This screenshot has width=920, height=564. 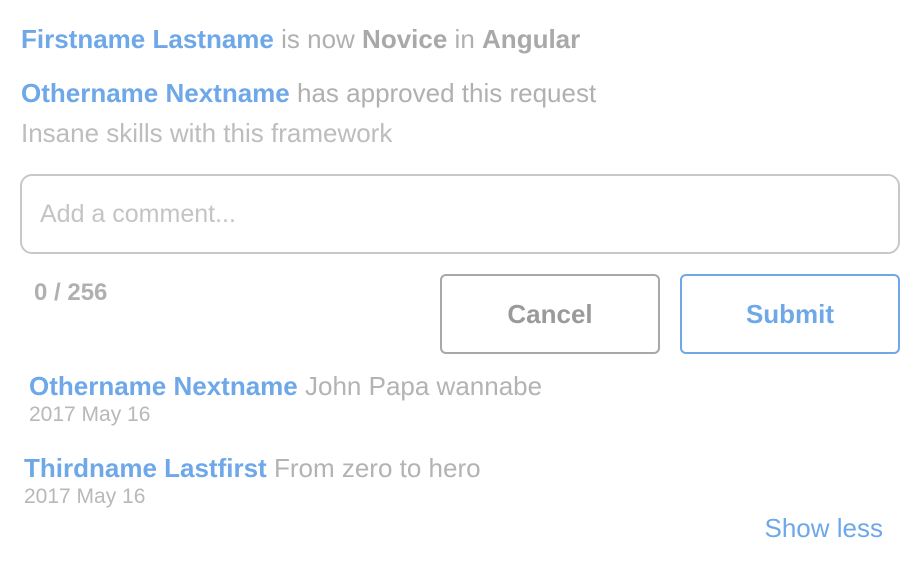 I want to click on comment-line: Othername Nextname John Papa wannabe, so click(x=285, y=386).